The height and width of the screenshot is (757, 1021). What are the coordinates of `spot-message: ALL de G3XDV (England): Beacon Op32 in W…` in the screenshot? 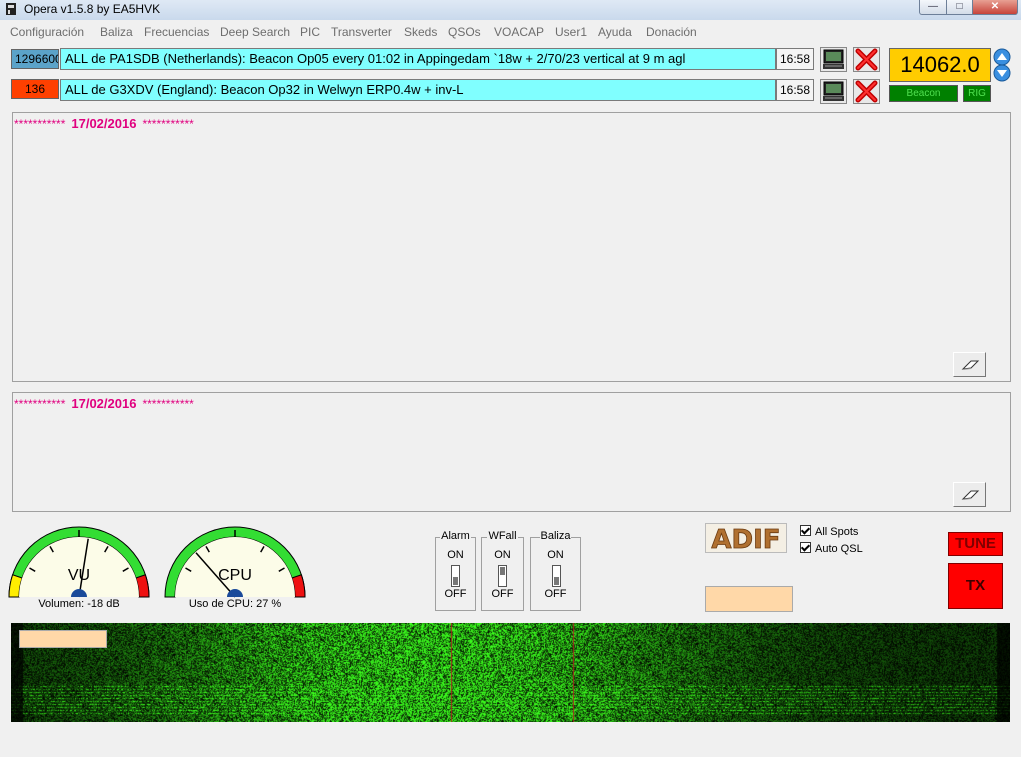 It's located at (418, 90).